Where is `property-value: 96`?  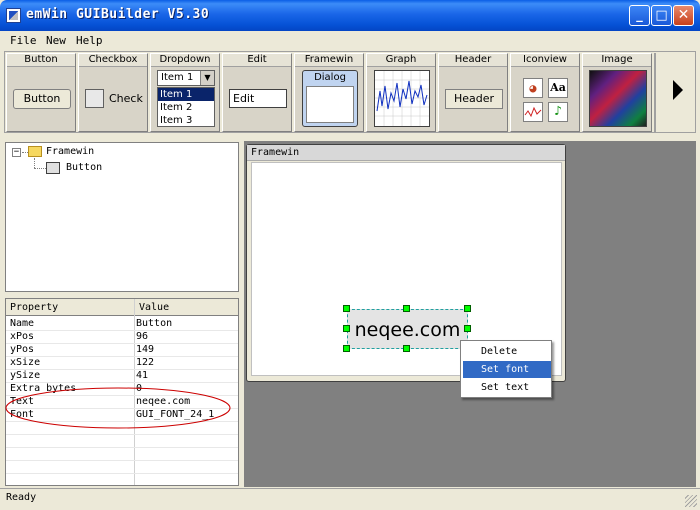
property-value: 96 is located at coordinates (142, 337).